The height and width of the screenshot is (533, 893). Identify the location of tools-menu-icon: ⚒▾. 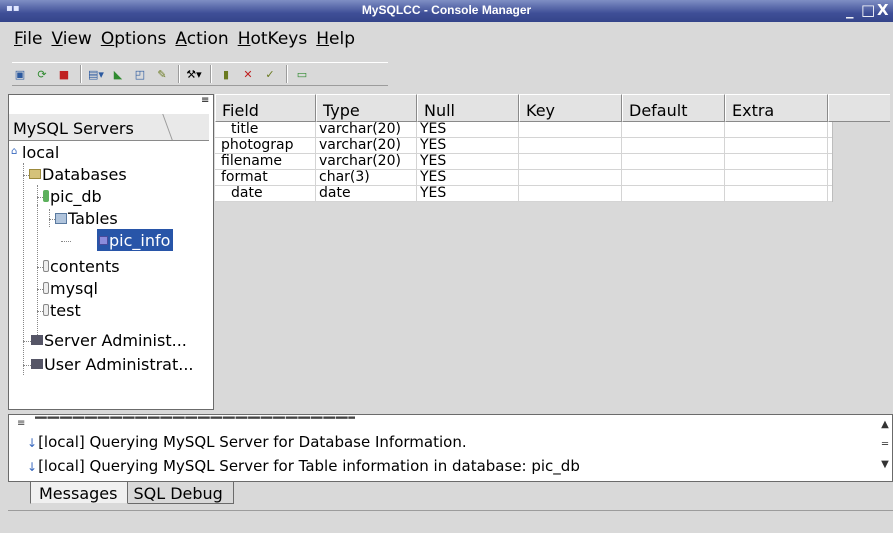
(194, 74).